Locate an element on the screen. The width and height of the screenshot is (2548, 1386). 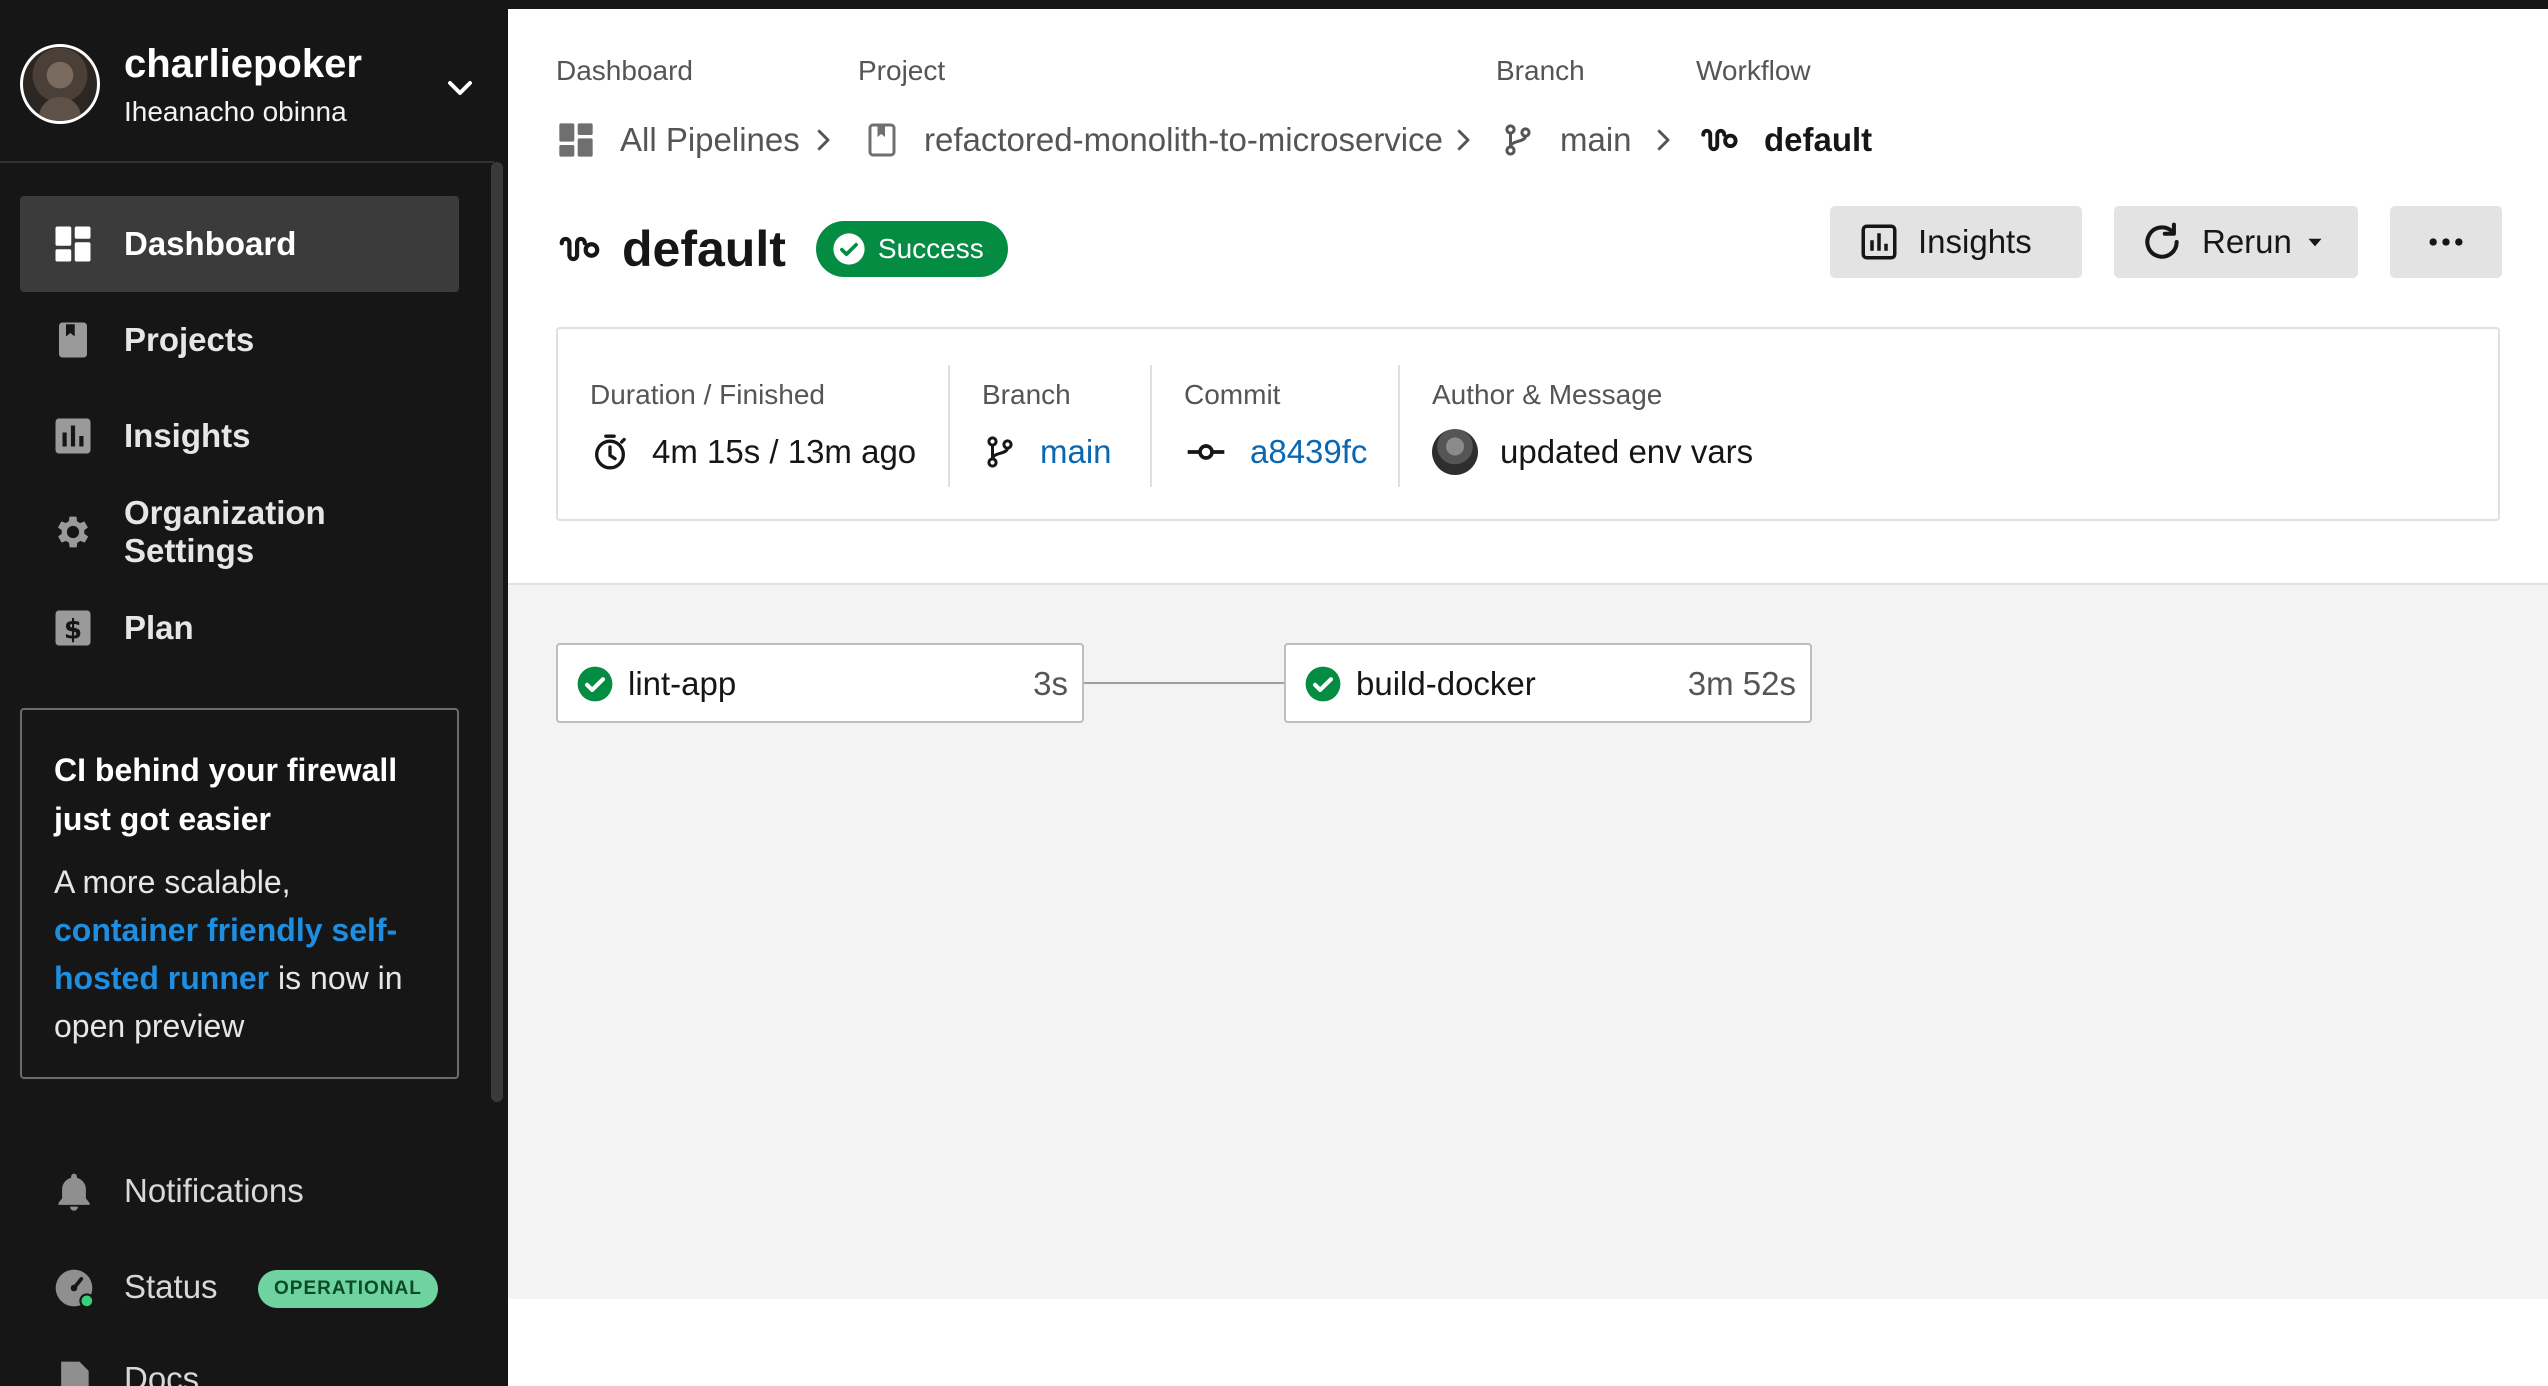
rerun-button-label: Rerun is located at coordinates (2247, 241).